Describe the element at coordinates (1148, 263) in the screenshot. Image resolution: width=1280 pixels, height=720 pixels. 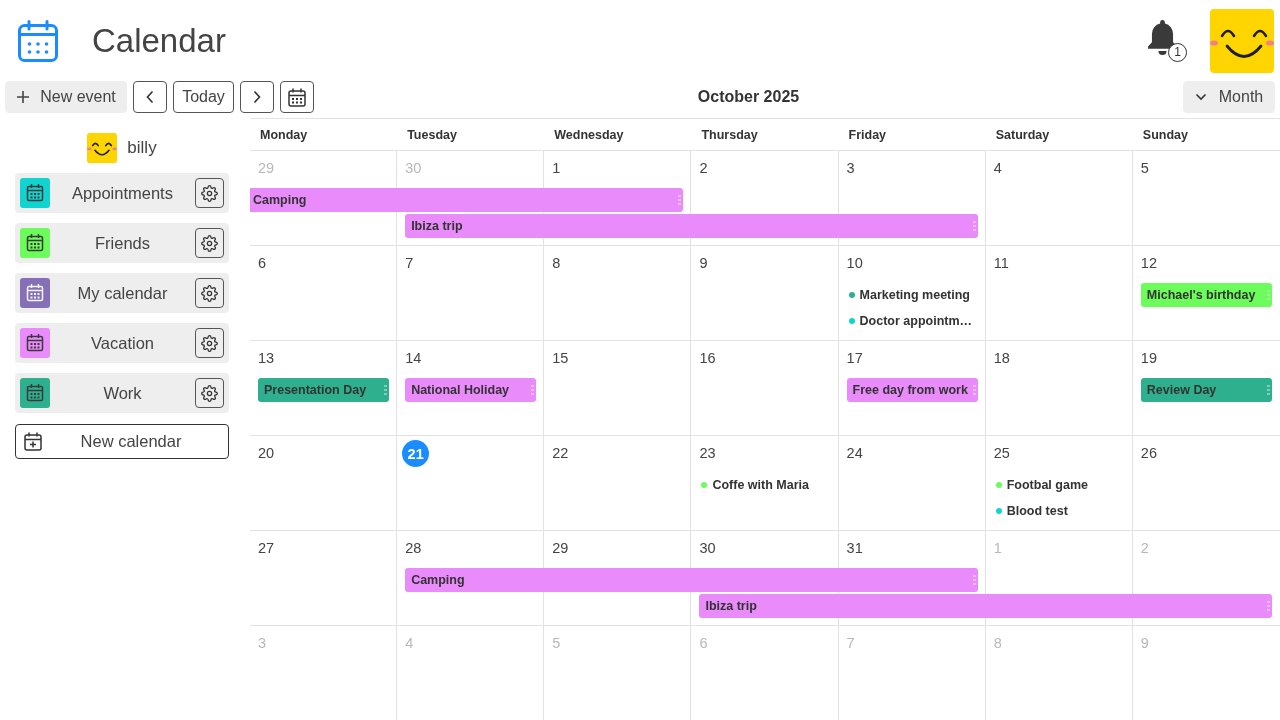
I see `day-number: 12` at that location.